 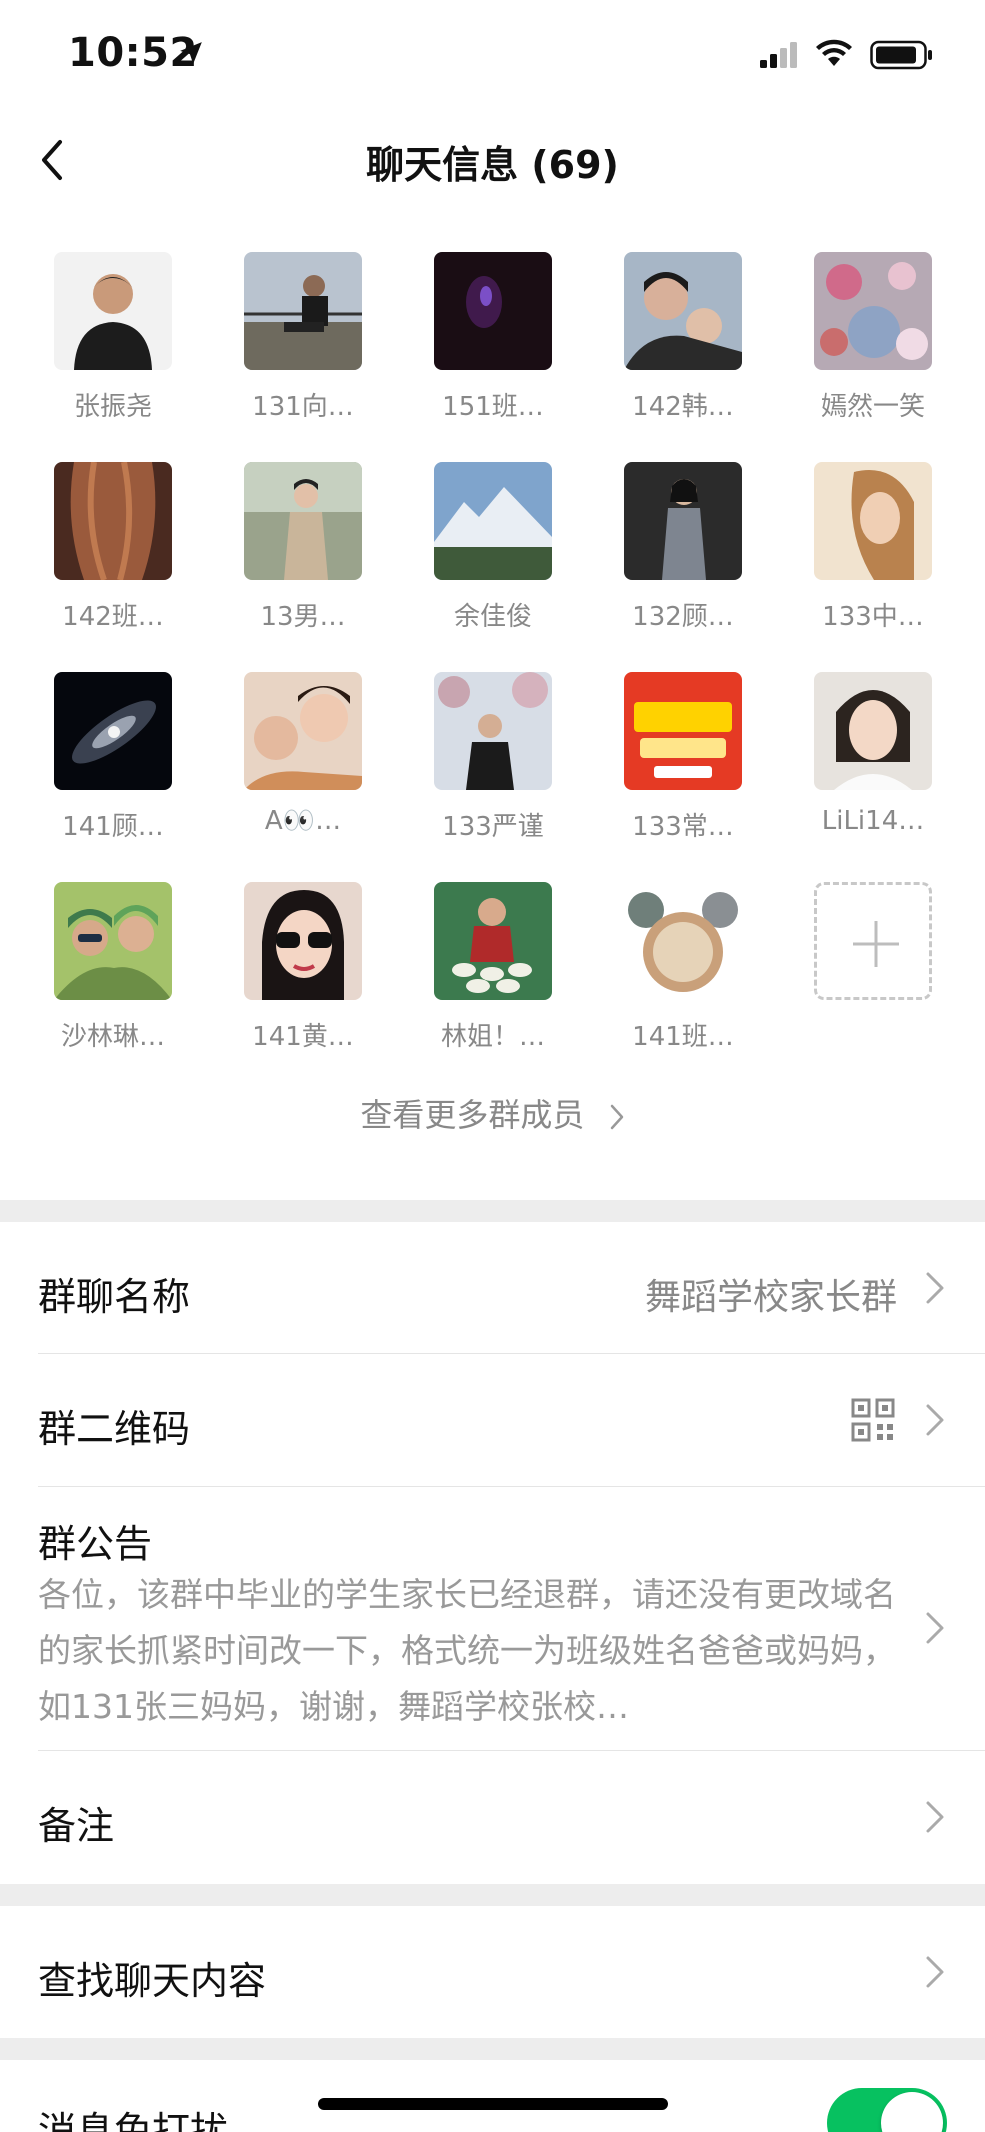 What do you see at coordinates (191, 53) in the screenshot?
I see `location-arrow-icon` at bounding box center [191, 53].